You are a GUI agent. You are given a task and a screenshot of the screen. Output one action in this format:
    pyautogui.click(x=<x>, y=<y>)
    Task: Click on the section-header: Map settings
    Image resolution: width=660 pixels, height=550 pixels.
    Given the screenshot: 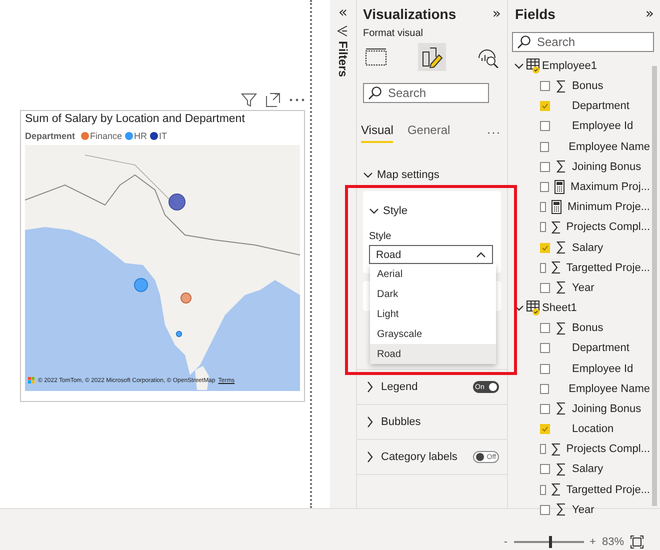 What is the action you would take?
    pyautogui.click(x=408, y=175)
    